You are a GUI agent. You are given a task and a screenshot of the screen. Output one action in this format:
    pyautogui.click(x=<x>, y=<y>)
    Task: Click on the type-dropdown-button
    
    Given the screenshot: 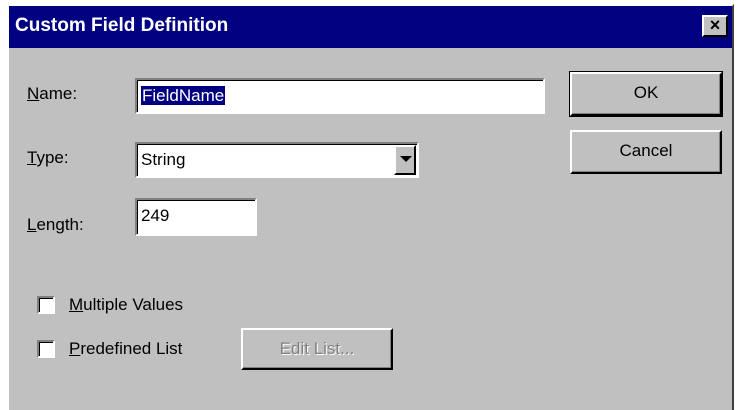 What is the action you would take?
    pyautogui.click(x=405, y=160)
    